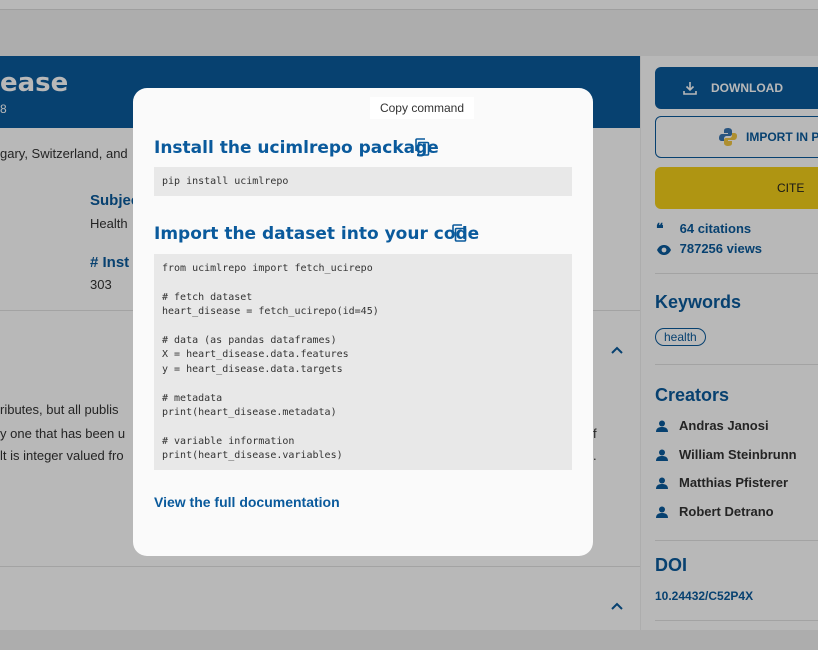  What do you see at coordinates (422, 108) in the screenshot?
I see `copy-tooltip: Copy command` at bounding box center [422, 108].